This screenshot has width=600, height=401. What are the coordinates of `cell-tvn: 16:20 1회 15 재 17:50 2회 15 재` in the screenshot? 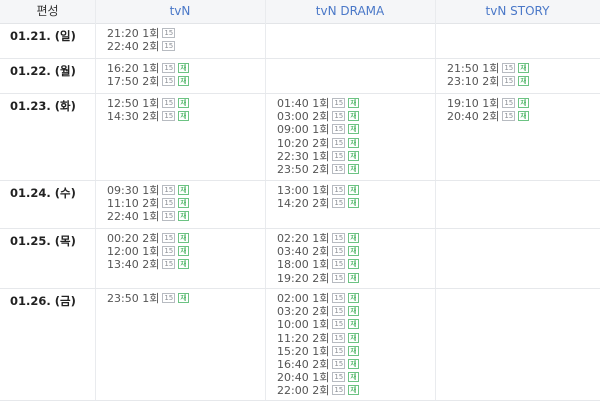 It's located at (148, 75).